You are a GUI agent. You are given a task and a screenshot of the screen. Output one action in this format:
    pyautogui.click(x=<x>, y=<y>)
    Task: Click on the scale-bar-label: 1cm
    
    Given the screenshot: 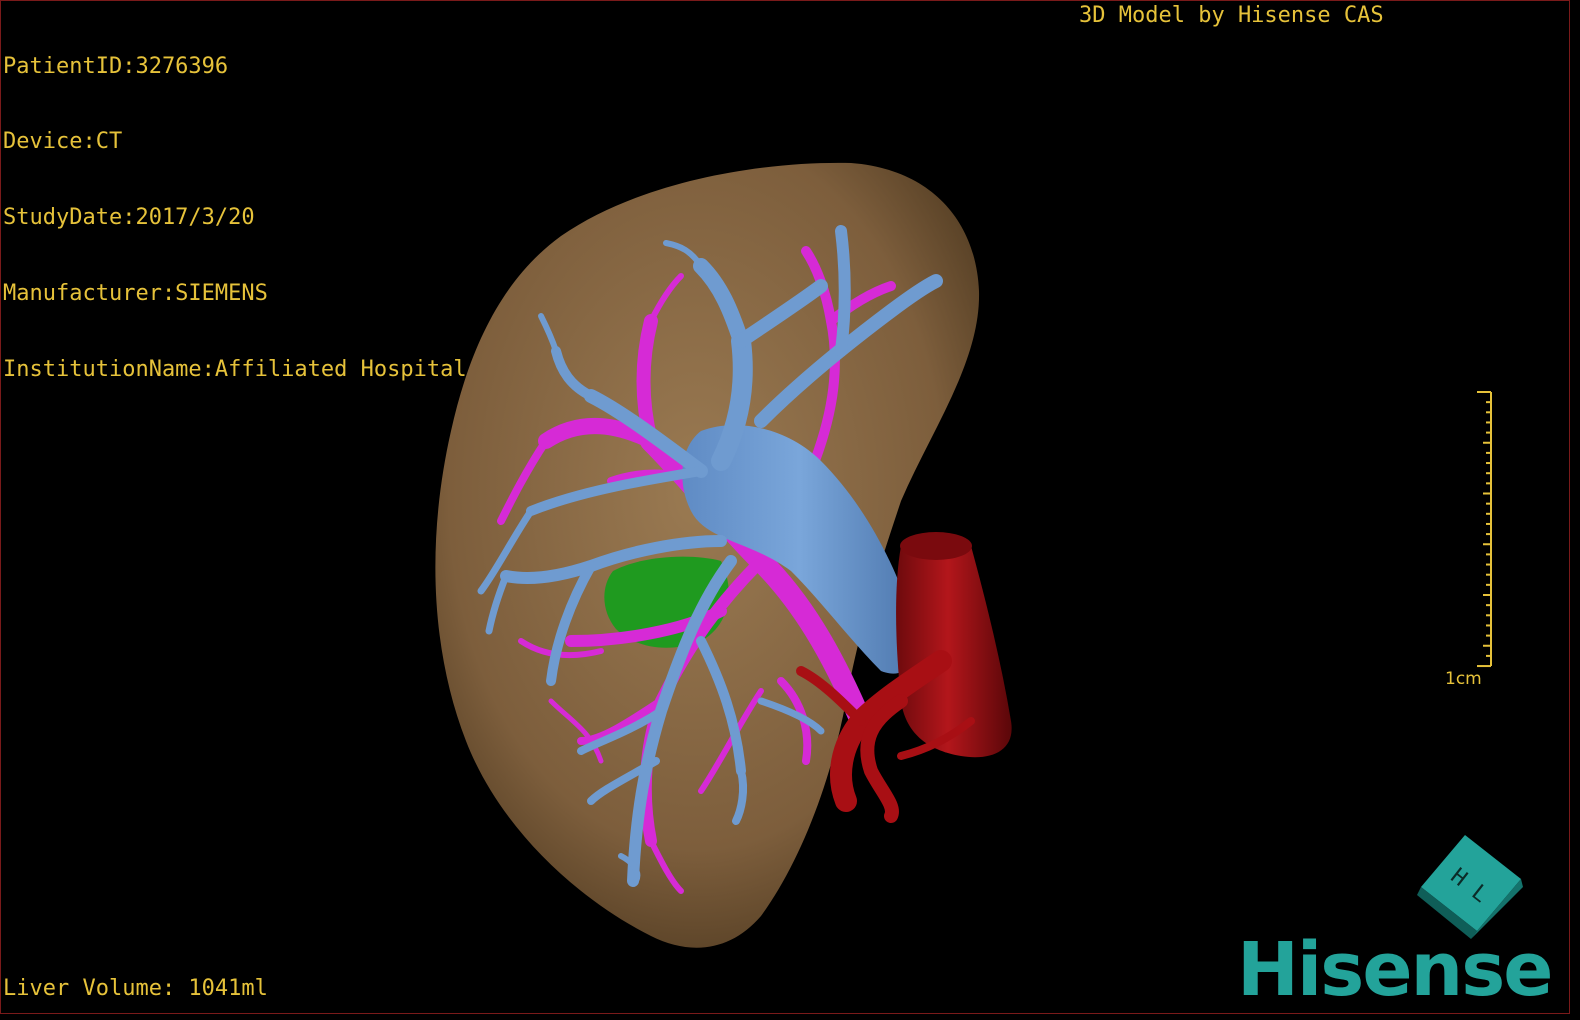 What is the action you would take?
    pyautogui.click(x=1463, y=679)
    